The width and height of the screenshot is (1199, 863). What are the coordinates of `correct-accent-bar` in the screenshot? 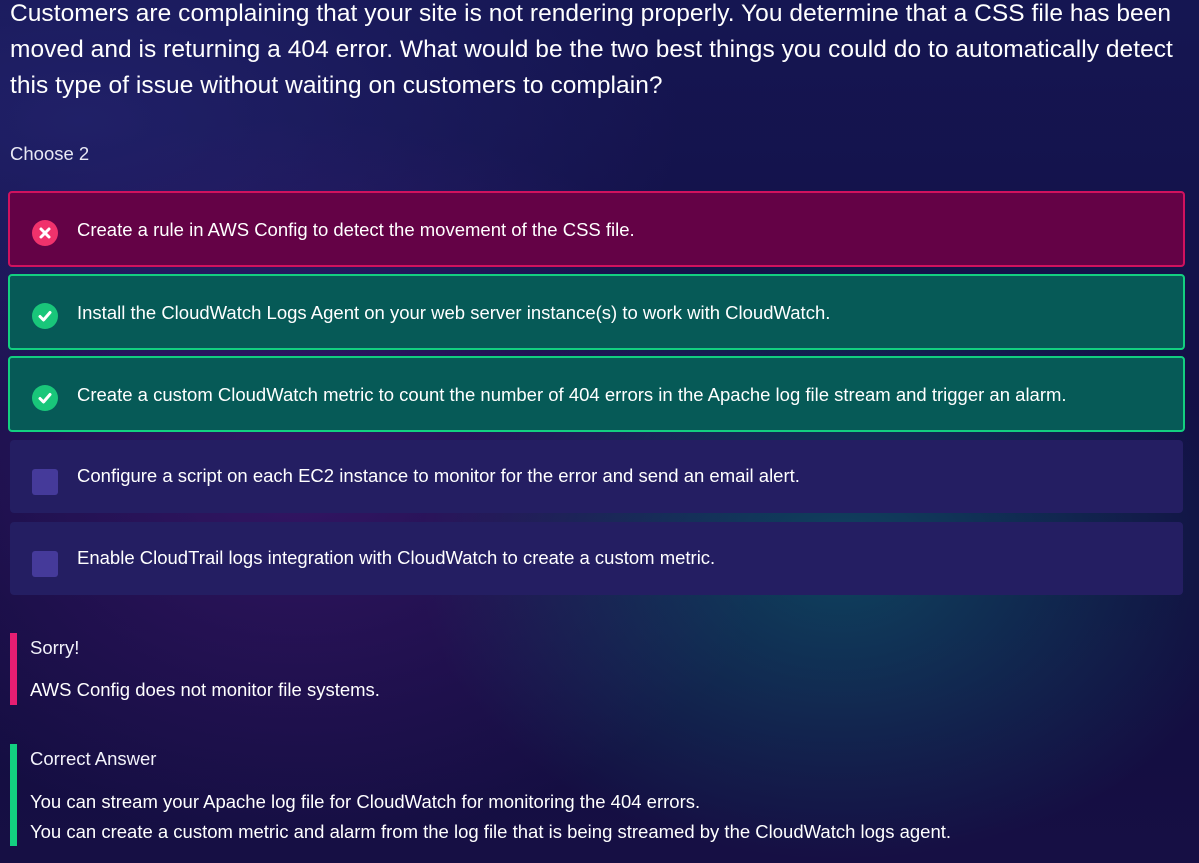 It's located at (13, 795).